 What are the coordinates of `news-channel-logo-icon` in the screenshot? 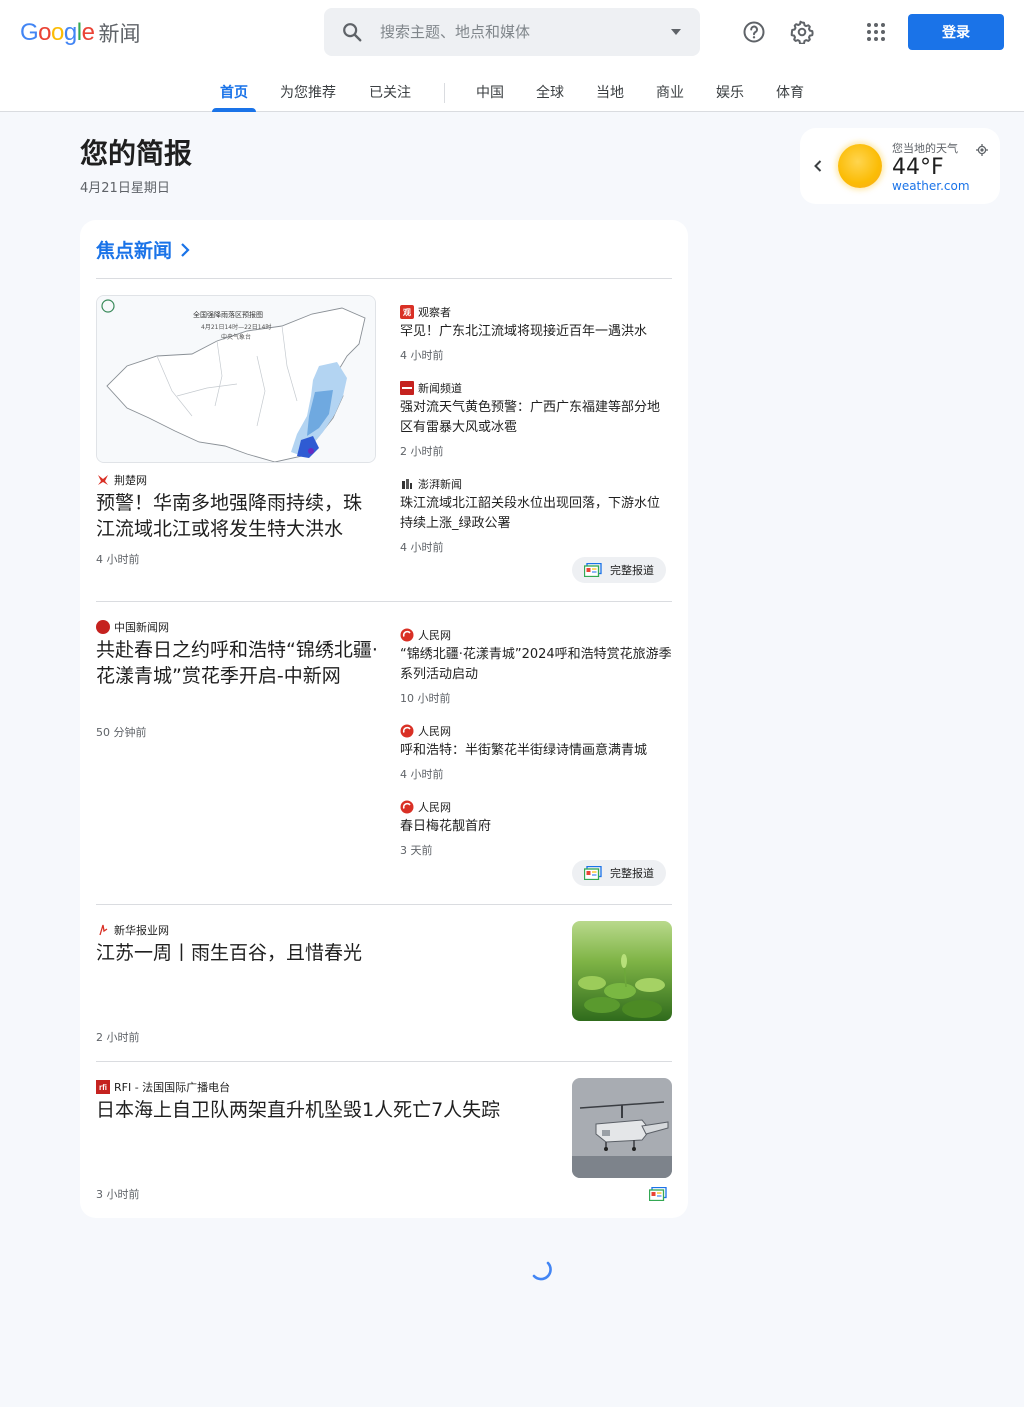 It's located at (407, 388).